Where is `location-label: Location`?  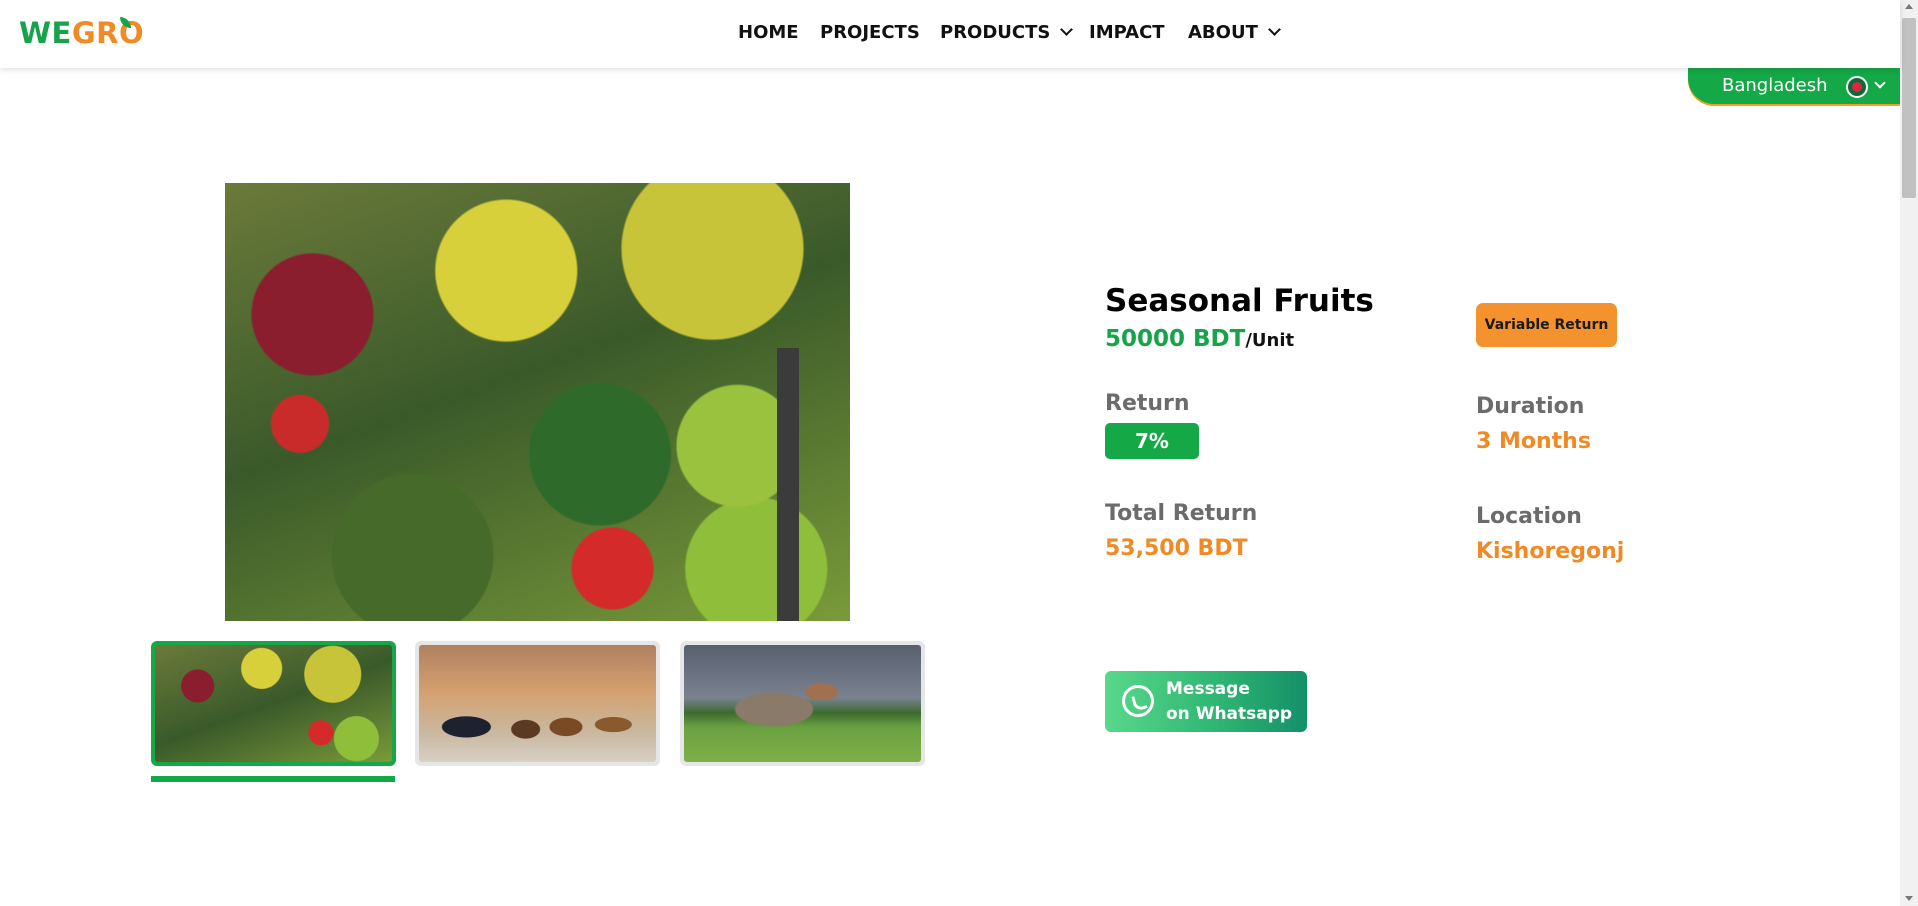 location-label: Location is located at coordinates (1529, 516).